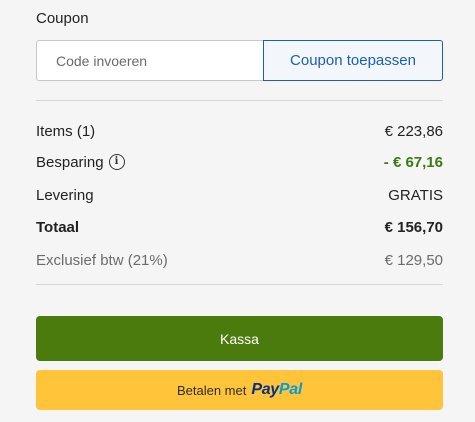 The height and width of the screenshot is (422, 475). What do you see at coordinates (413, 227) in the screenshot?
I see `total-value: € 156,70` at bounding box center [413, 227].